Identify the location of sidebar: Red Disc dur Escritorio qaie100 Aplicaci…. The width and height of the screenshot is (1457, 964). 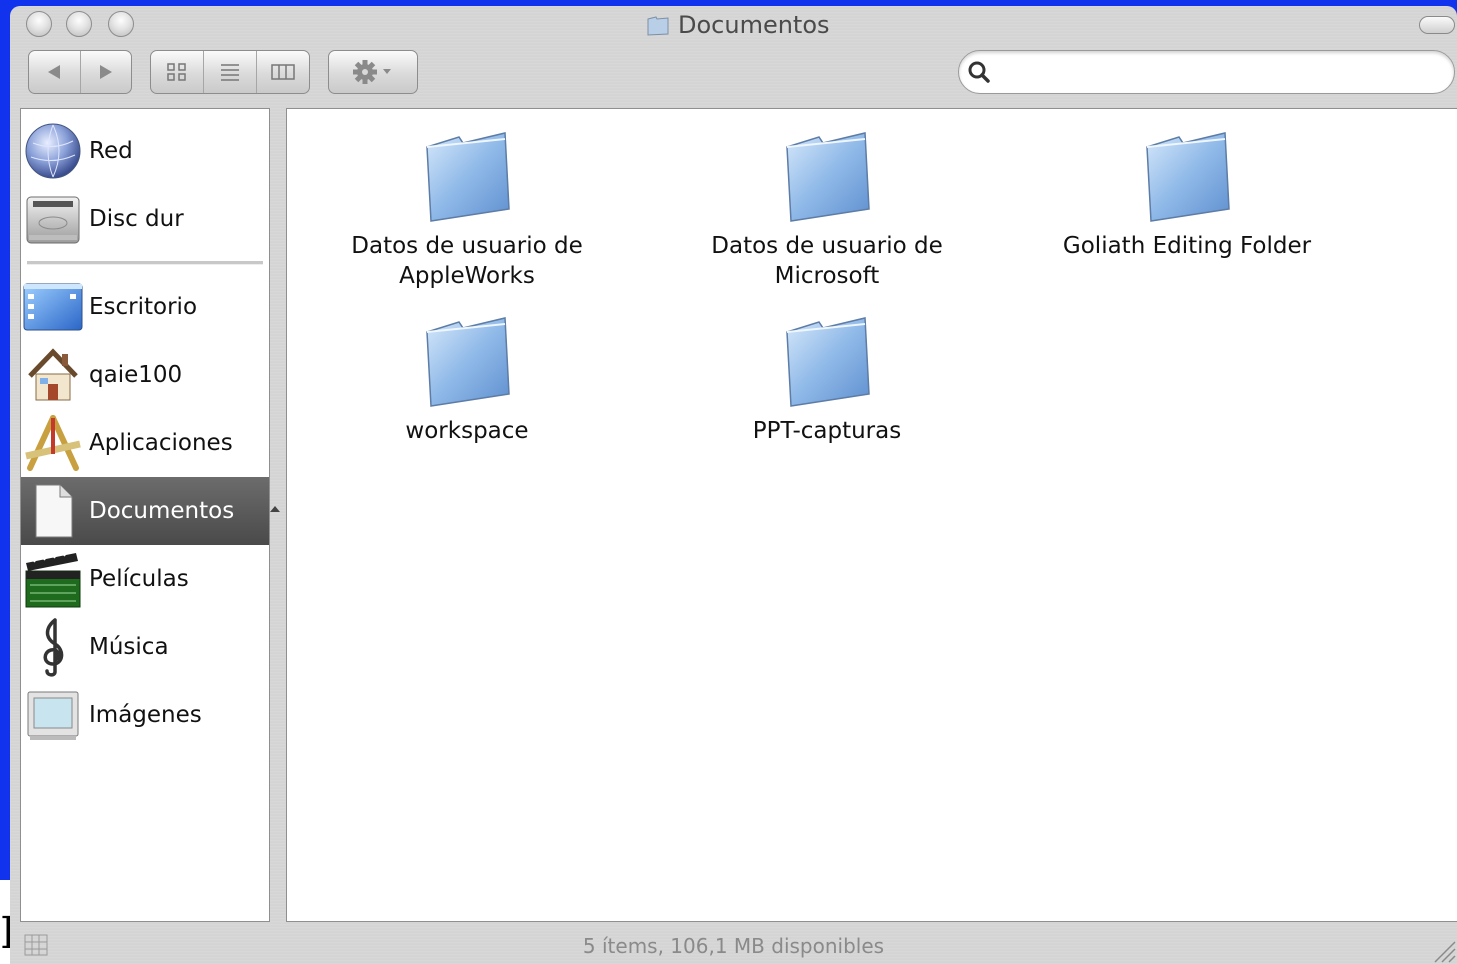
(145, 515).